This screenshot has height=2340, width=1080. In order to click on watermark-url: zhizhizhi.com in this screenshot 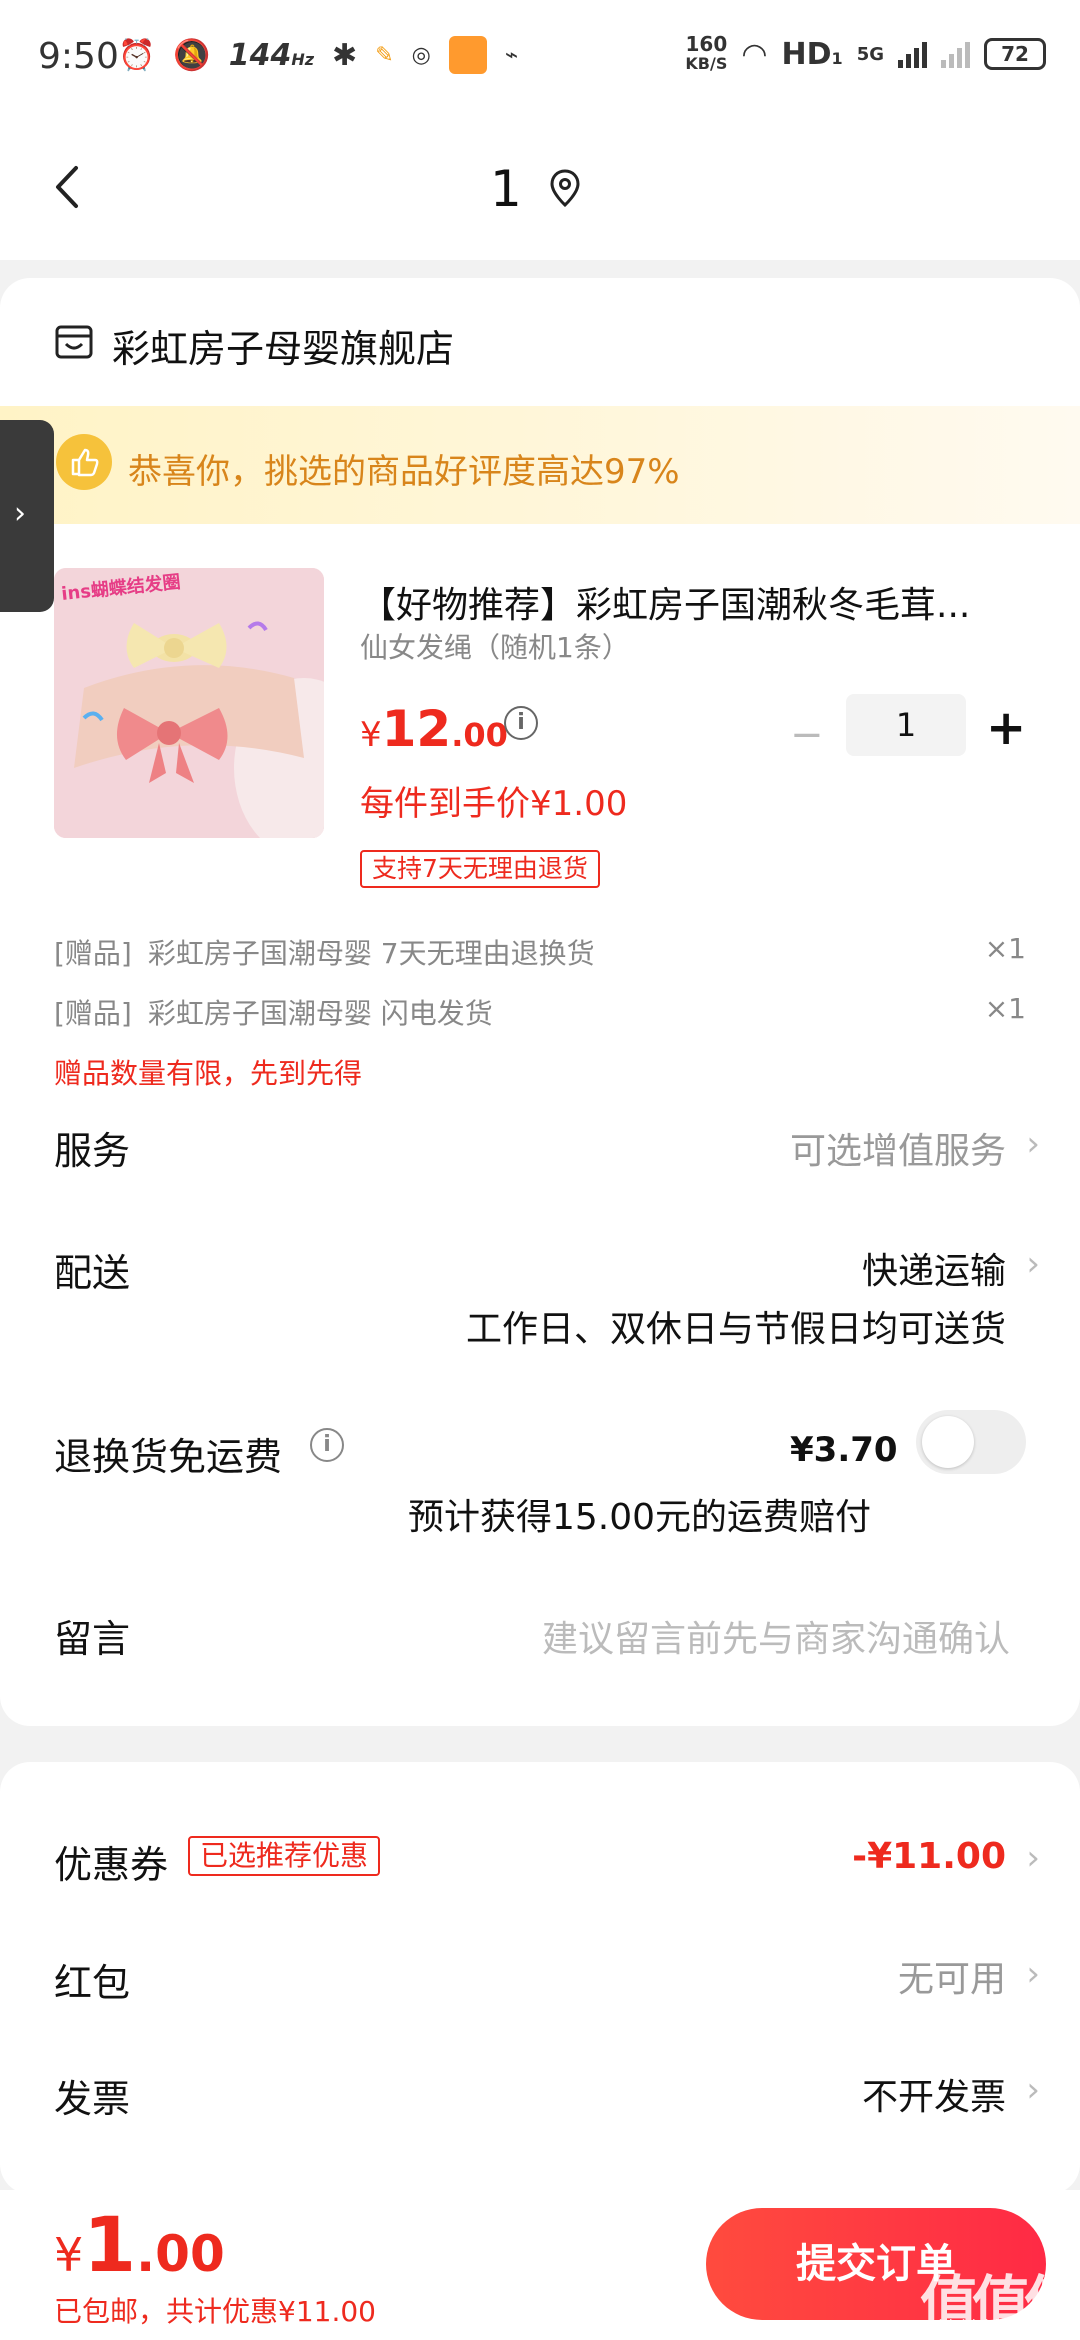, I will do `click(984, 2325)`.